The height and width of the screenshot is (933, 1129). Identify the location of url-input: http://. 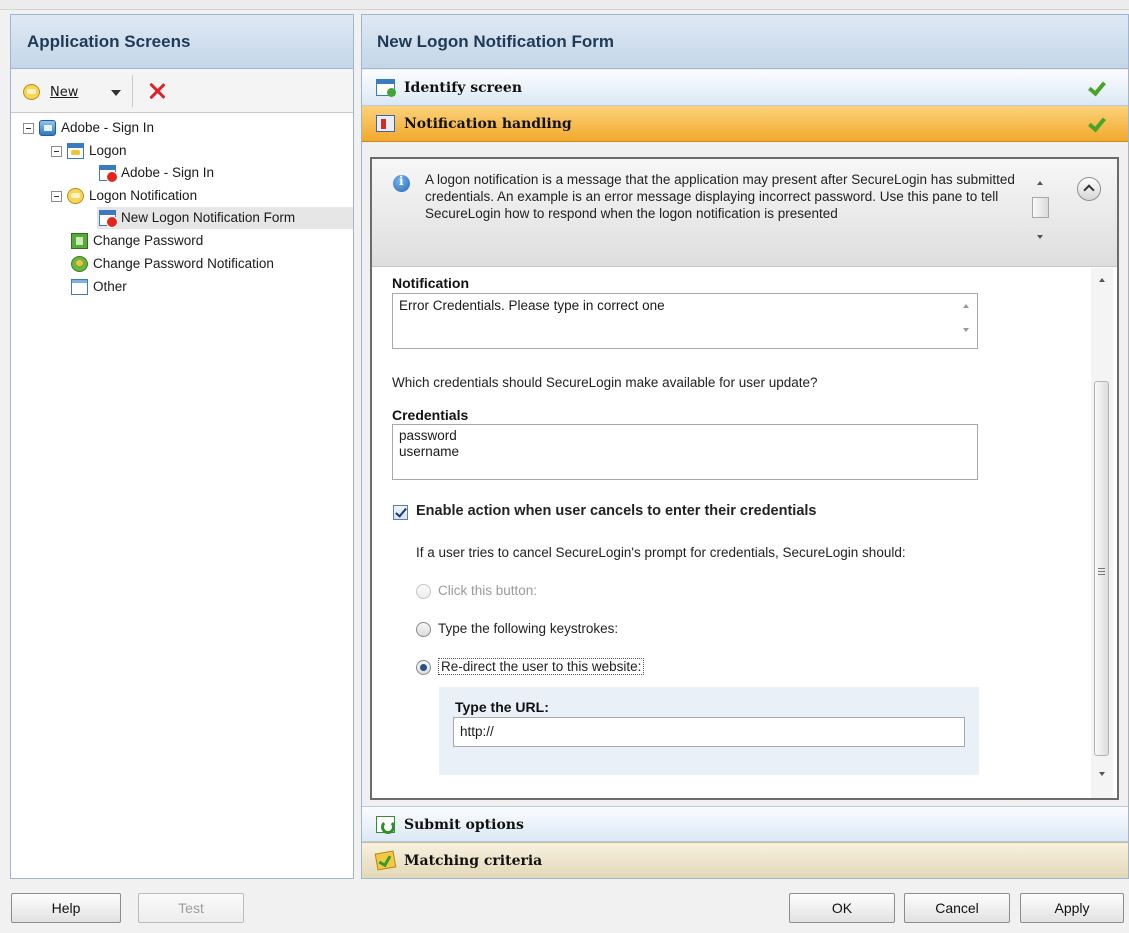
(709, 732).